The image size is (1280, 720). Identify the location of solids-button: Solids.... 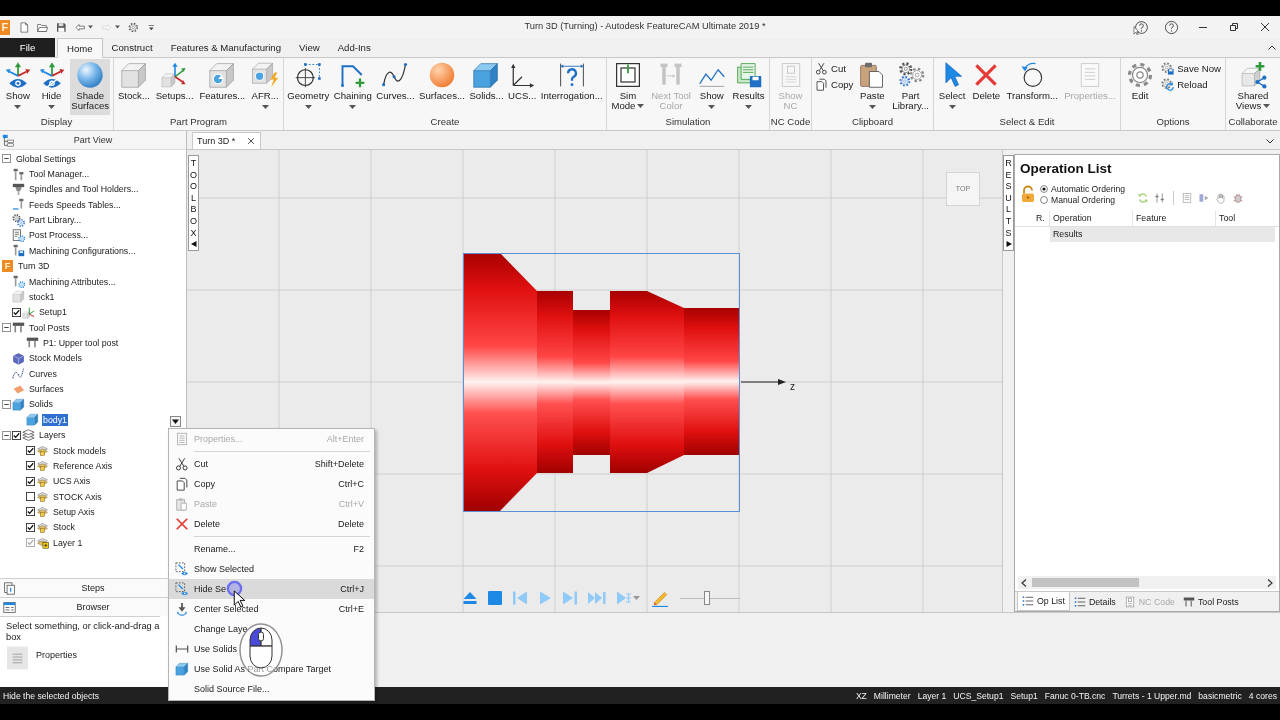
(486, 87).